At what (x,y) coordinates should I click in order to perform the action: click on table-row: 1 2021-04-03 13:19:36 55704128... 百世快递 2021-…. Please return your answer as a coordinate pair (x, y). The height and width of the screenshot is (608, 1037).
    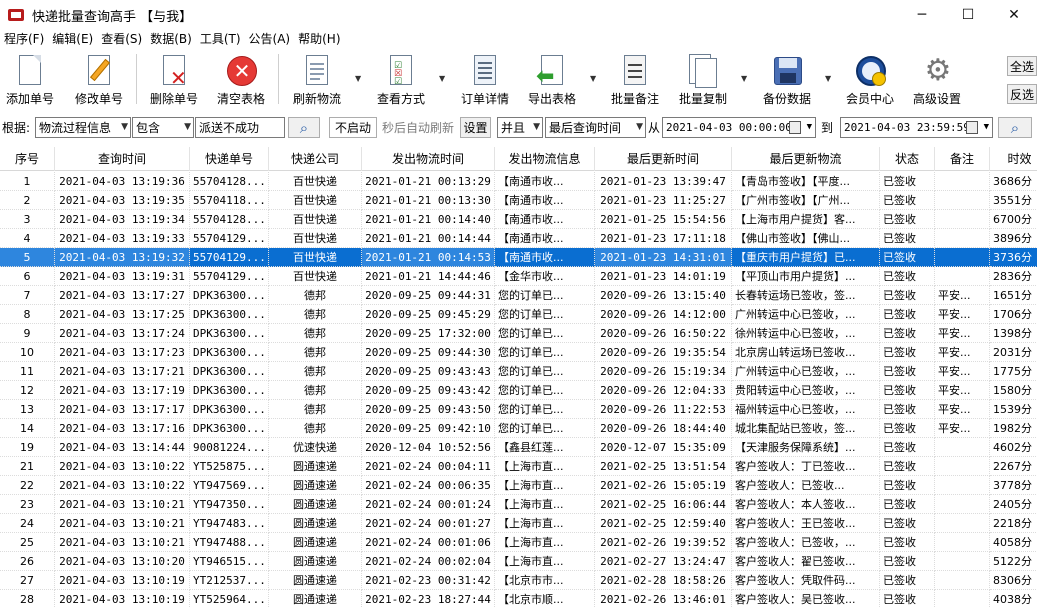
    Looking at the image, I should click on (518, 181).